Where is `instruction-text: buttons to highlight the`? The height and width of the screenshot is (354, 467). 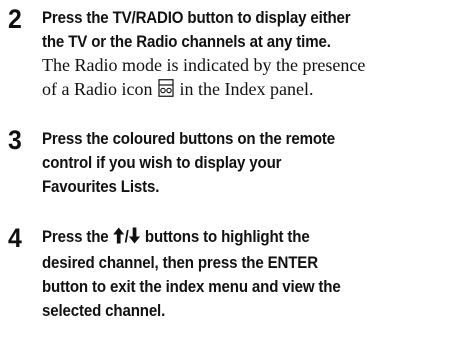
instruction-text: buttons to highlight the is located at coordinates (227, 237).